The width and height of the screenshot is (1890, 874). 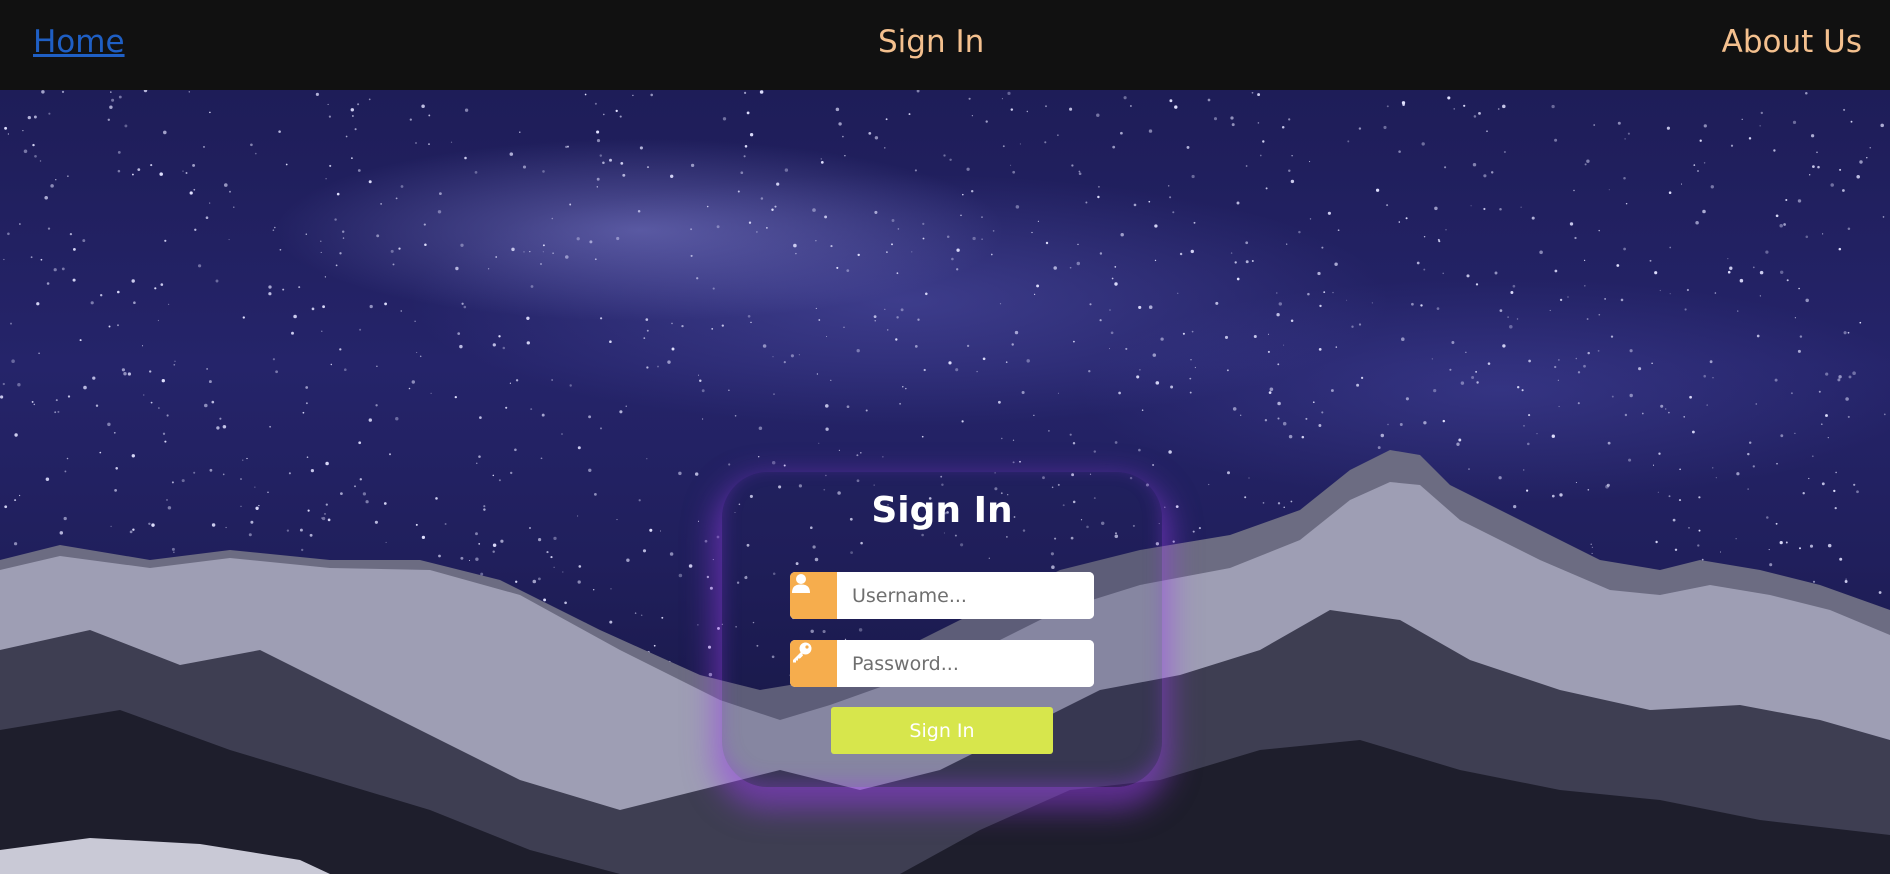 I want to click on nav-signin-link: Sign In, so click(x=931, y=42).